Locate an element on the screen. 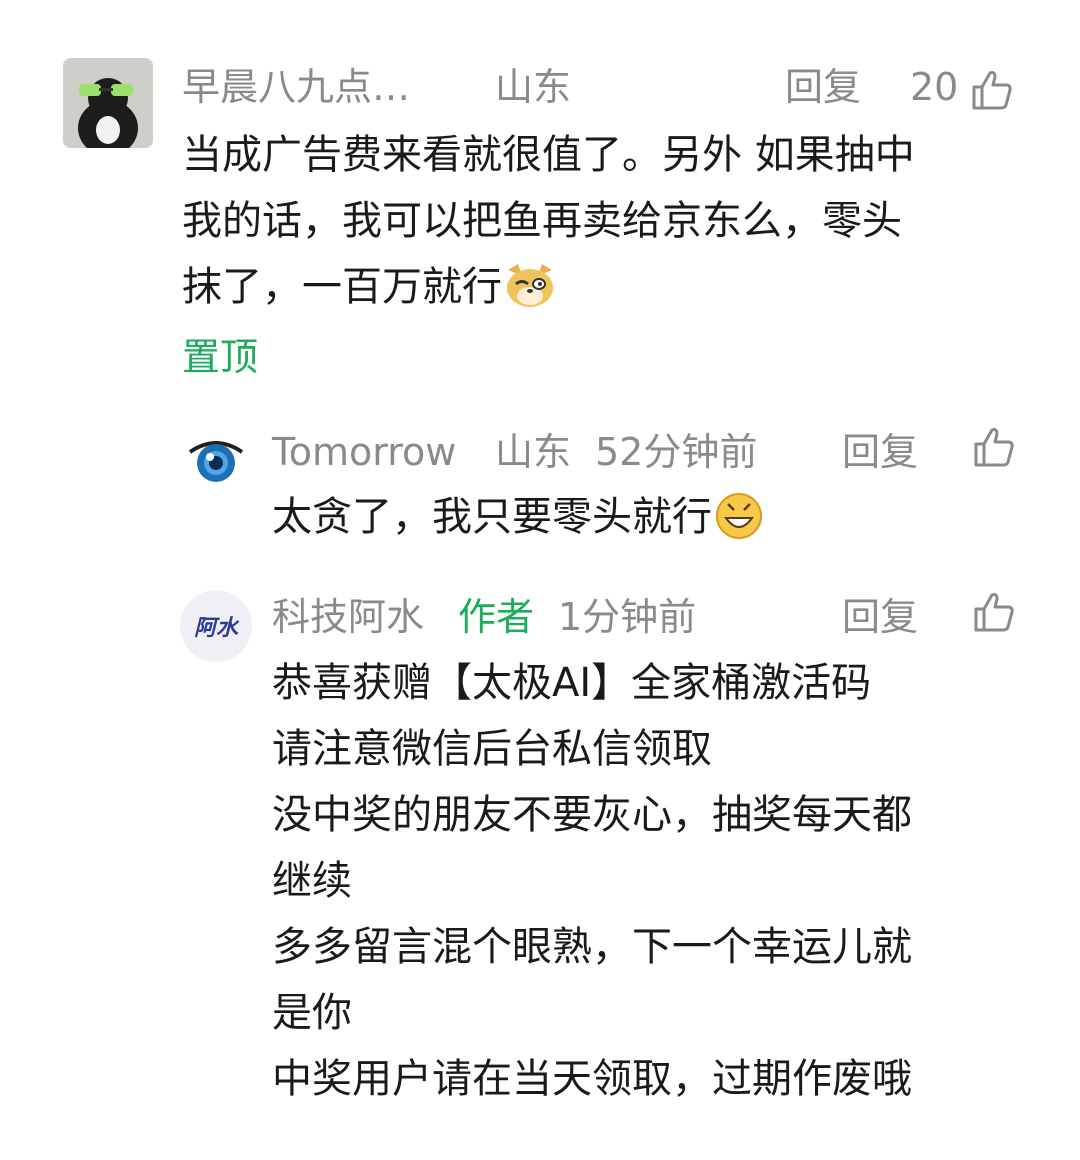 The width and height of the screenshot is (1080, 1160). avatar: 阿水 is located at coordinates (216, 626).